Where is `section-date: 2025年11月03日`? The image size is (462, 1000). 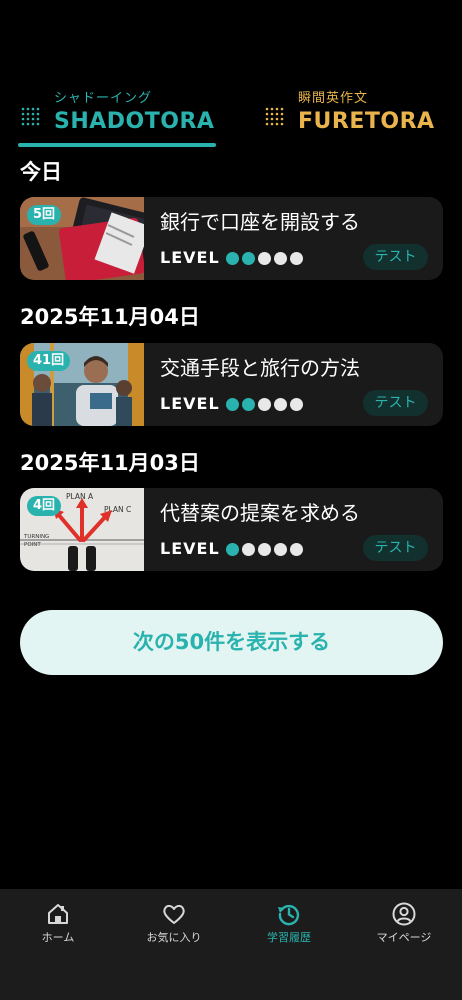
section-date: 2025年11月03日 is located at coordinates (110, 463).